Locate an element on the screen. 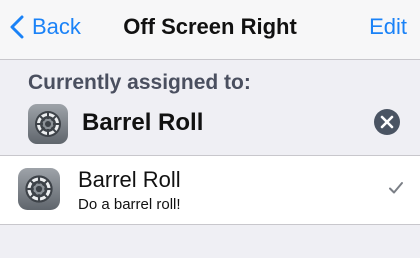 The width and height of the screenshot is (420, 258). clear-icon is located at coordinates (387, 122).